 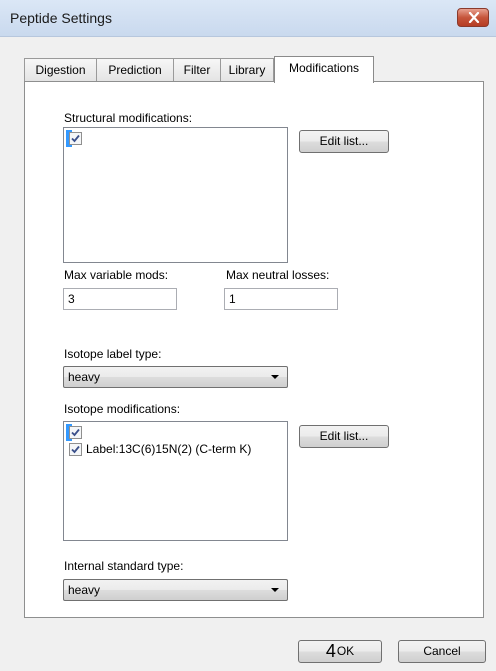 I want to click on title-bar: Peptide Settings, so click(x=248, y=18).